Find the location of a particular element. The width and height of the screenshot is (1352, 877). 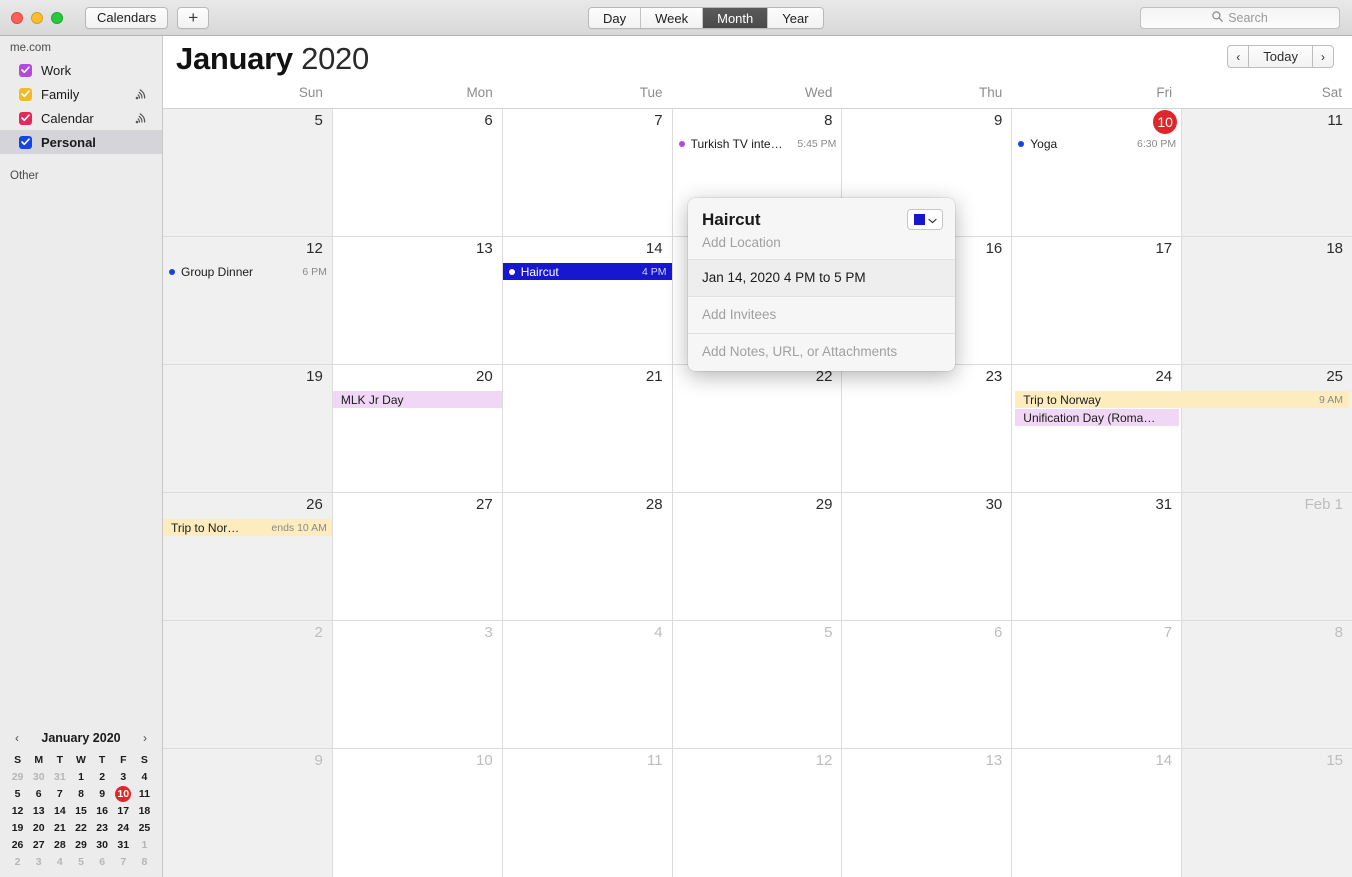

calendars-button: Calendars is located at coordinates (127, 17).